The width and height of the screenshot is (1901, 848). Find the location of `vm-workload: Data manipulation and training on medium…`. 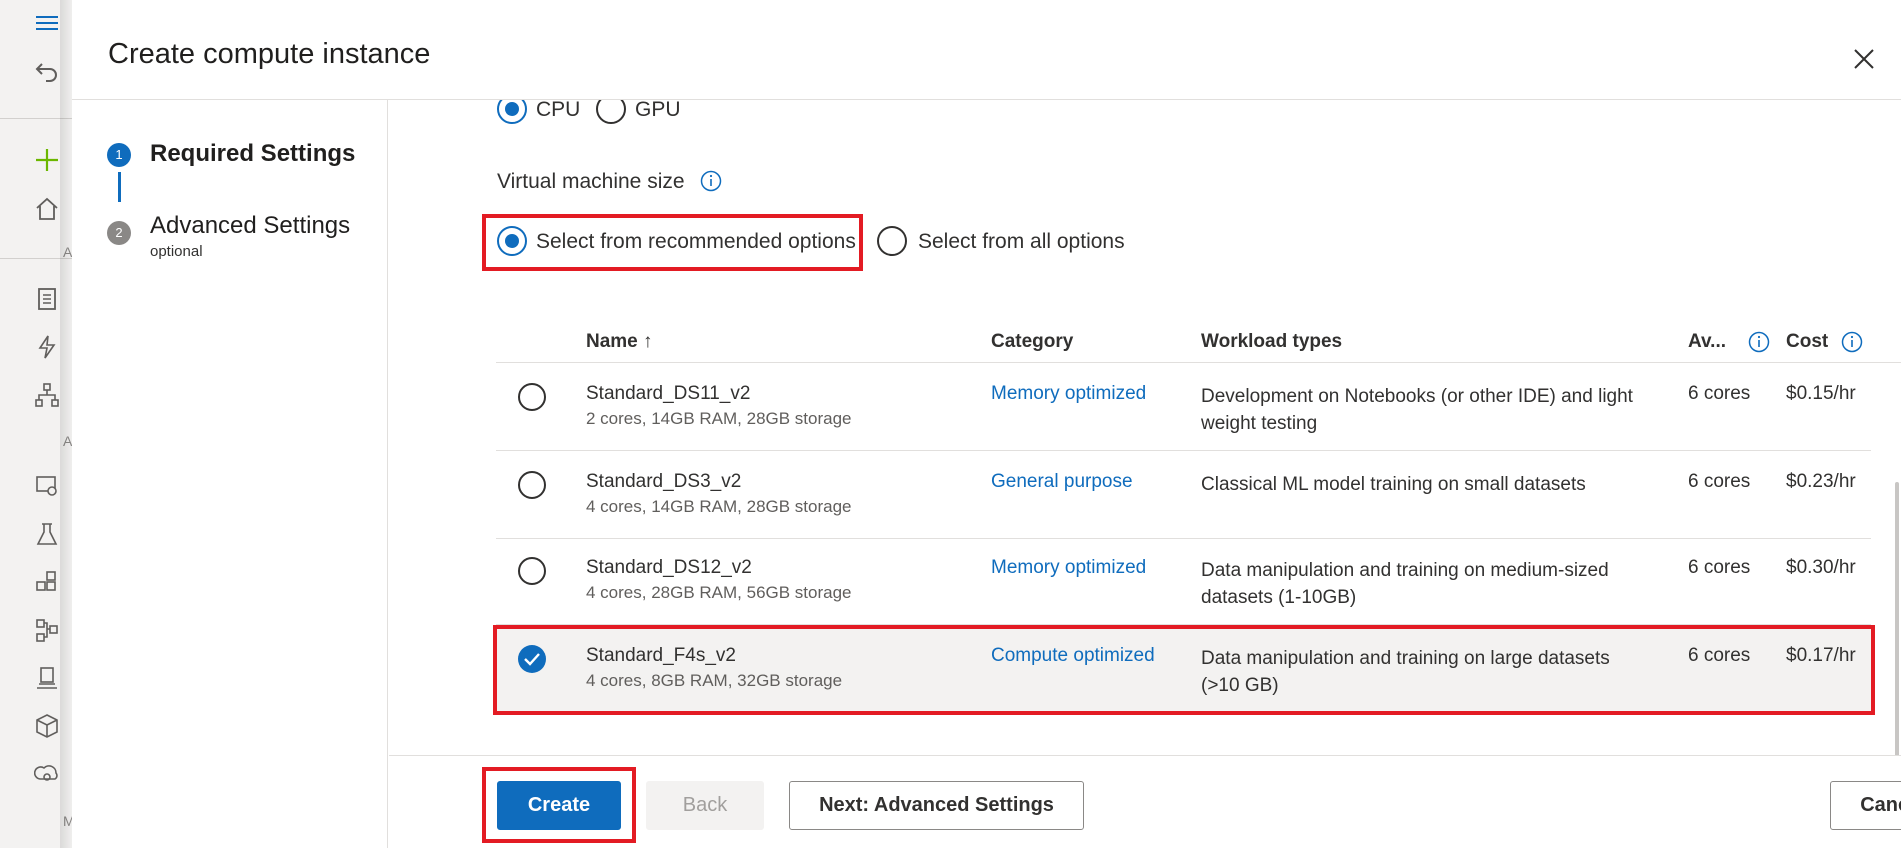

vm-workload: Data manipulation and training on medium… is located at coordinates (1405, 584).